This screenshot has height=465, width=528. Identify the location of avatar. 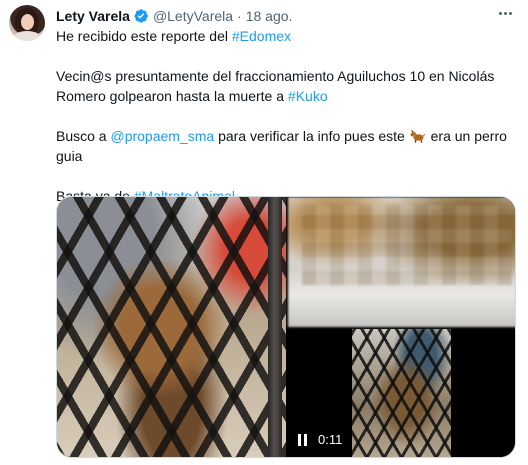
(27, 23).